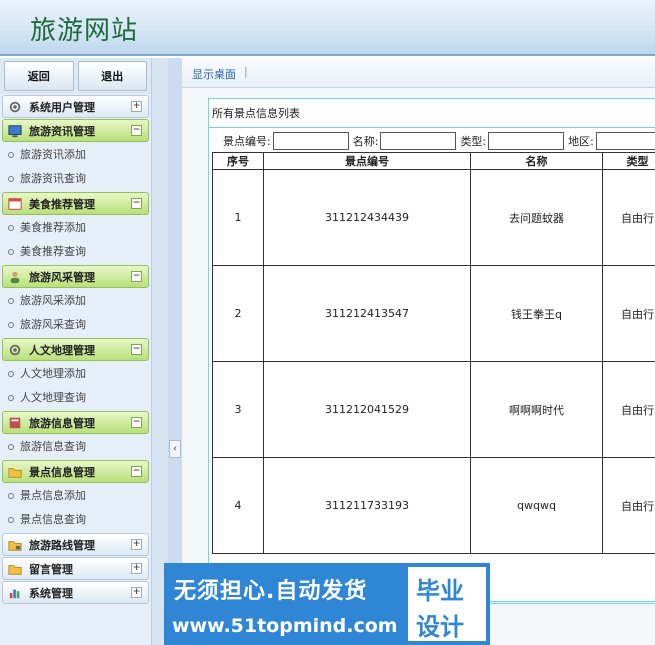 This screenshot has width=655, height=645. Describe the element at coordinates (75, 252) in the screenshot. I see `sidebar-item: 美食推荐查询` at that location.